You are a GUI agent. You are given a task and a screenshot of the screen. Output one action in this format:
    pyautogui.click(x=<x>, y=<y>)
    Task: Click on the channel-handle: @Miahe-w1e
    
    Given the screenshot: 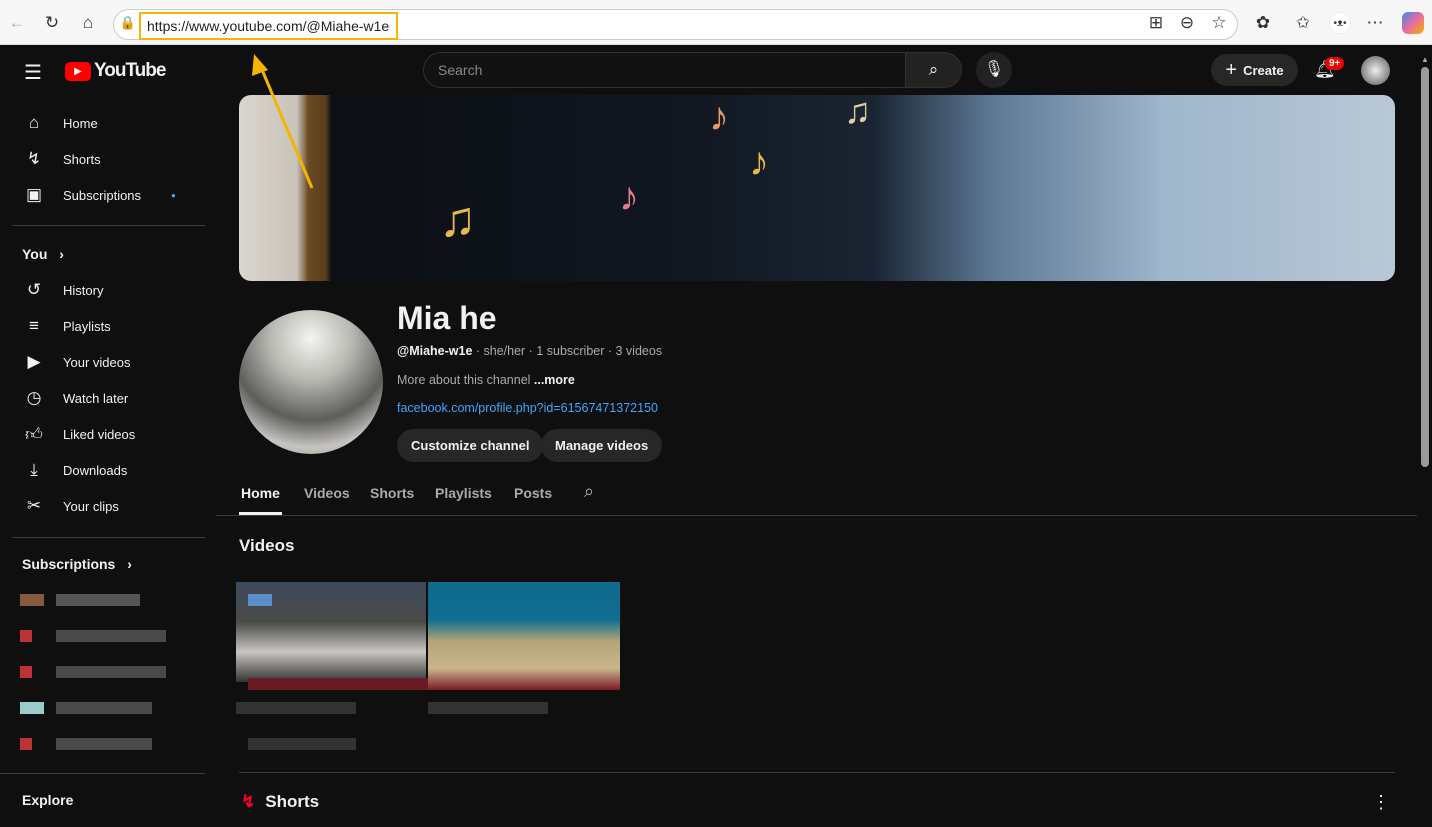 What is the action you would take?
    pyautogui.click(x=435, y=351)
    